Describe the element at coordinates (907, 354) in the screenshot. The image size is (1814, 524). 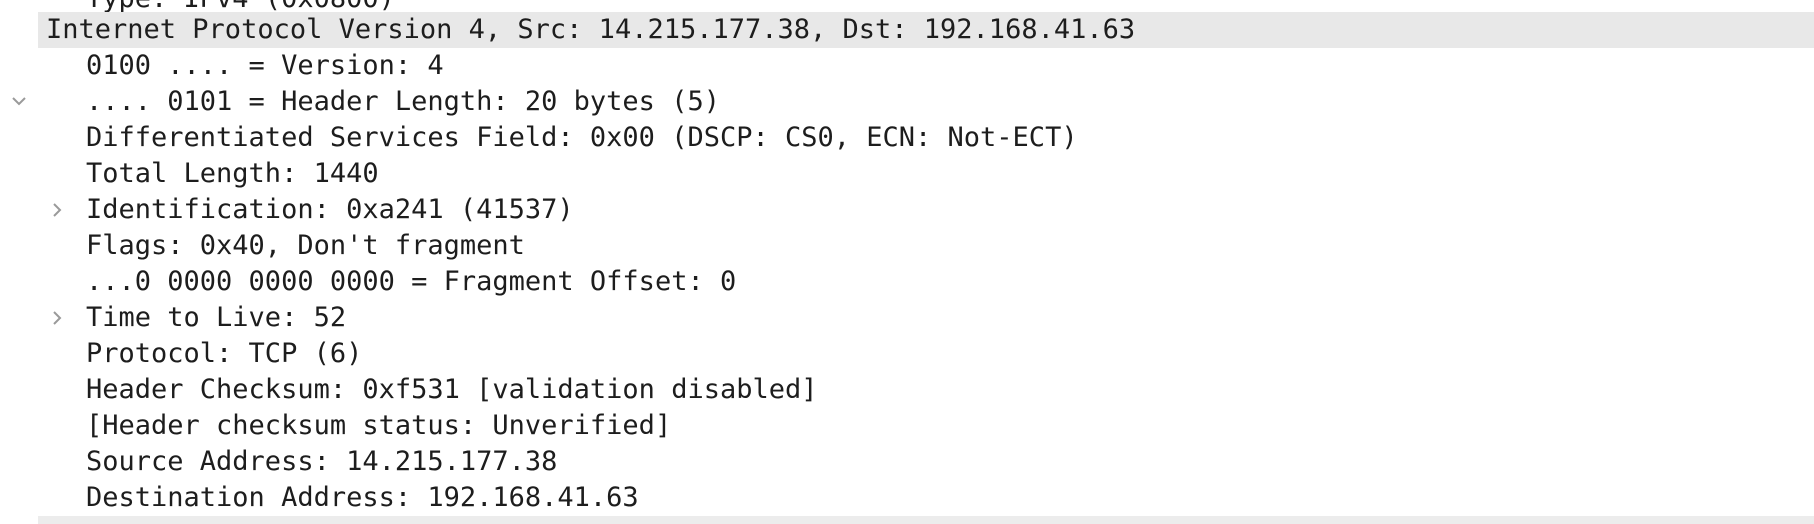
I see `tree-row-protocol: Protocol: TCP (6)` at that location.